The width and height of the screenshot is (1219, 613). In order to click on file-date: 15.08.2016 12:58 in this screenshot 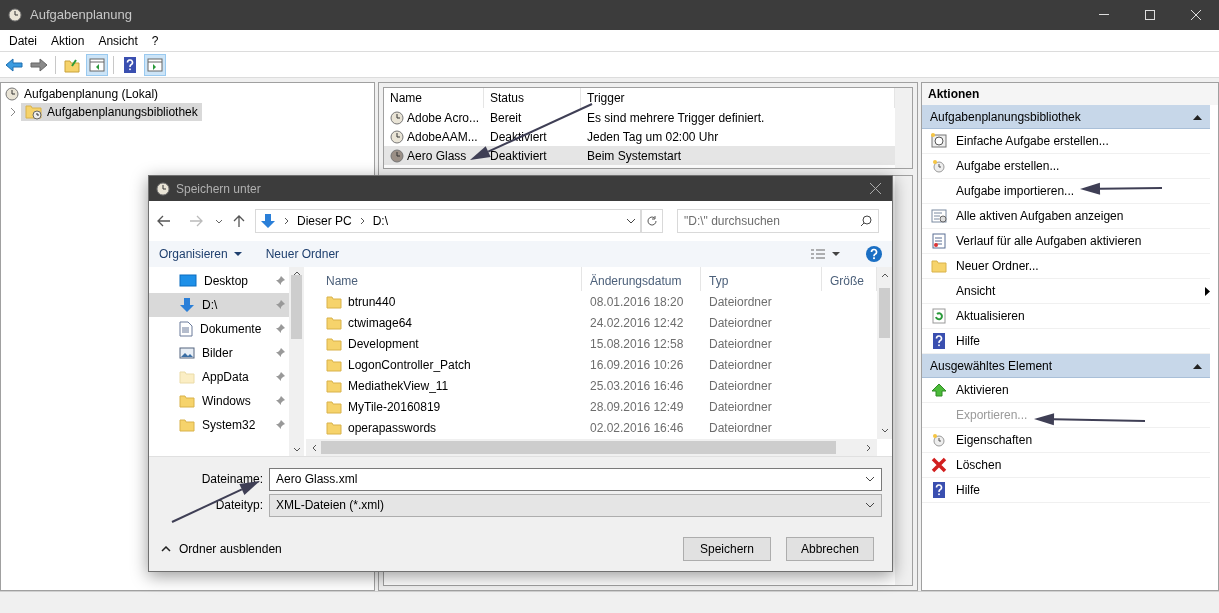, I will do `click(637, 344)`.